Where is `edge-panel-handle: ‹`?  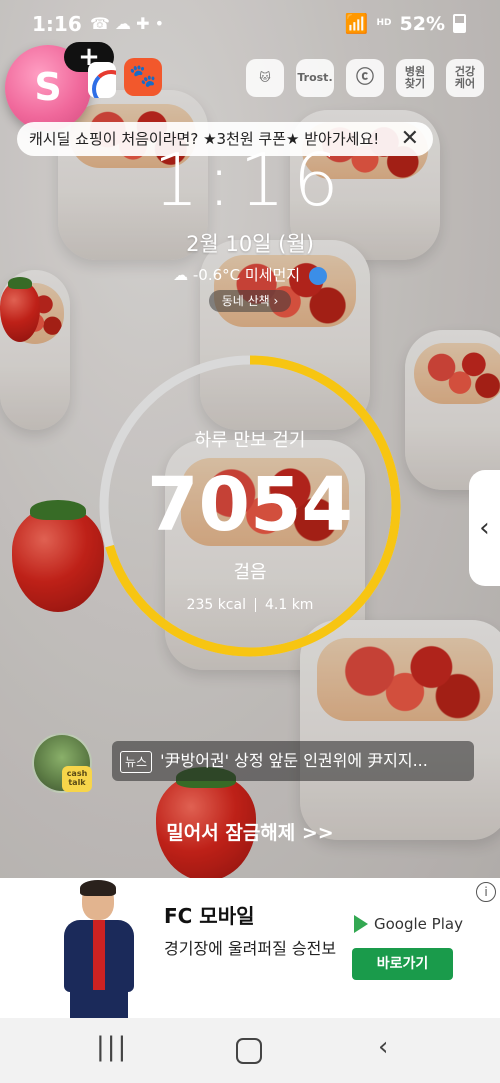
edge-panel-handle: ‹ is located at coordinates (484, 528).